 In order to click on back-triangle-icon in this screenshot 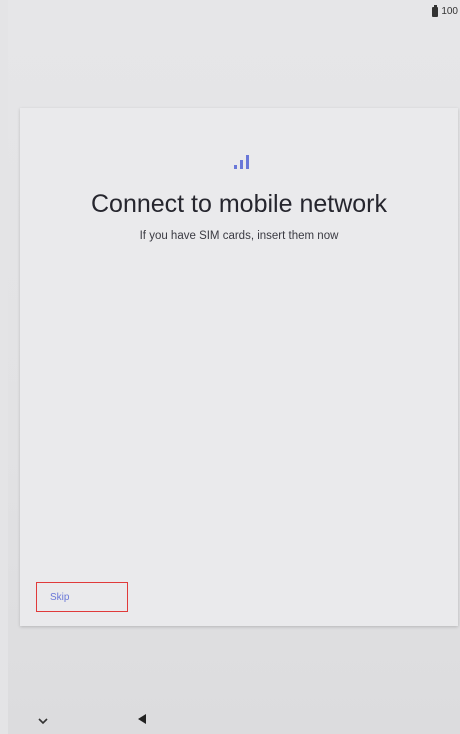, I will do `click(142, 719)`.